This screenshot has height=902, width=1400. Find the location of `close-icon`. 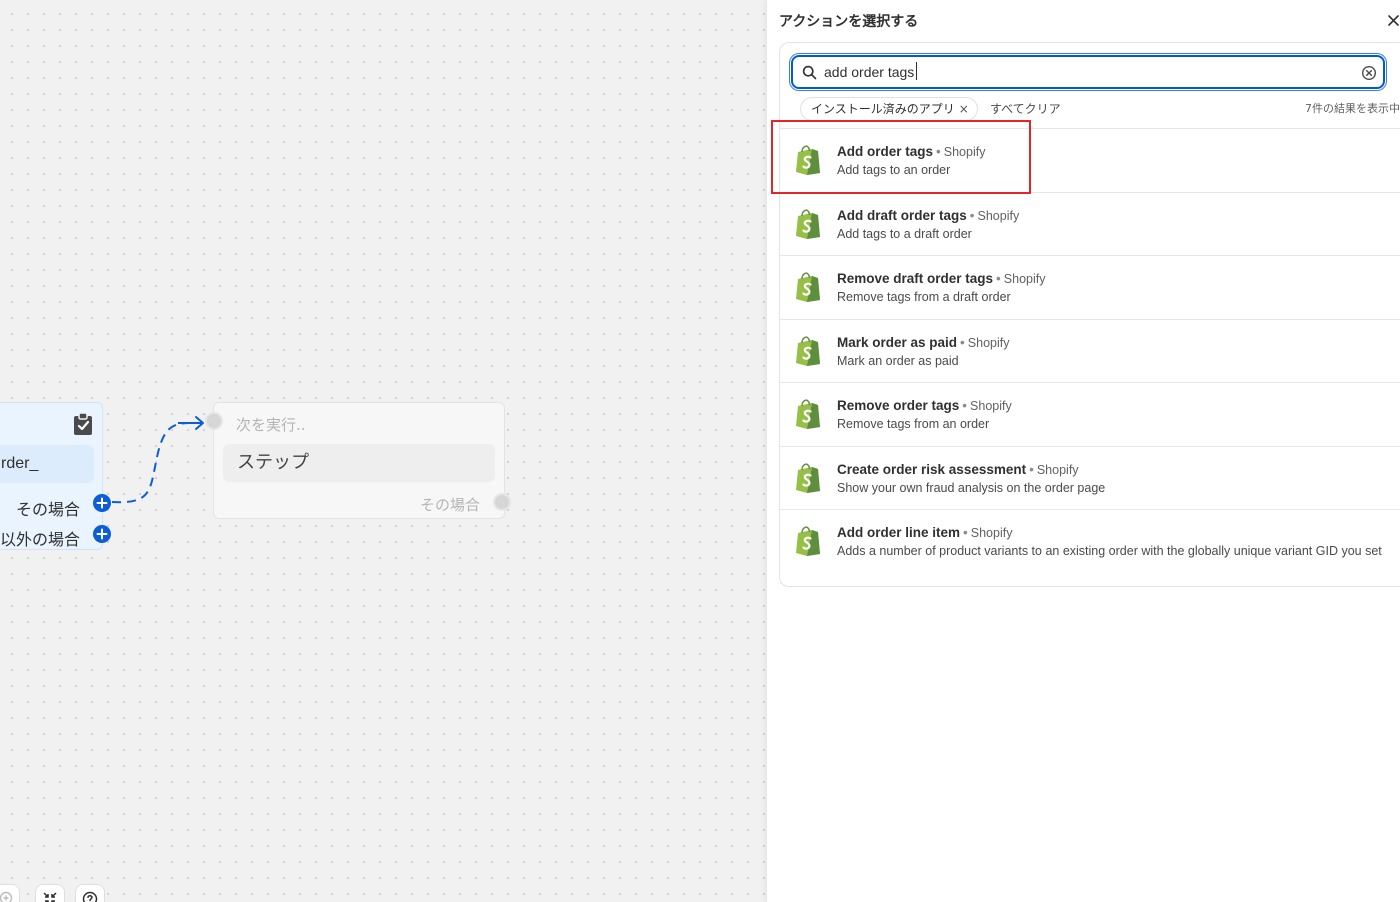

close-icon is located at coordinates (1393, 20).